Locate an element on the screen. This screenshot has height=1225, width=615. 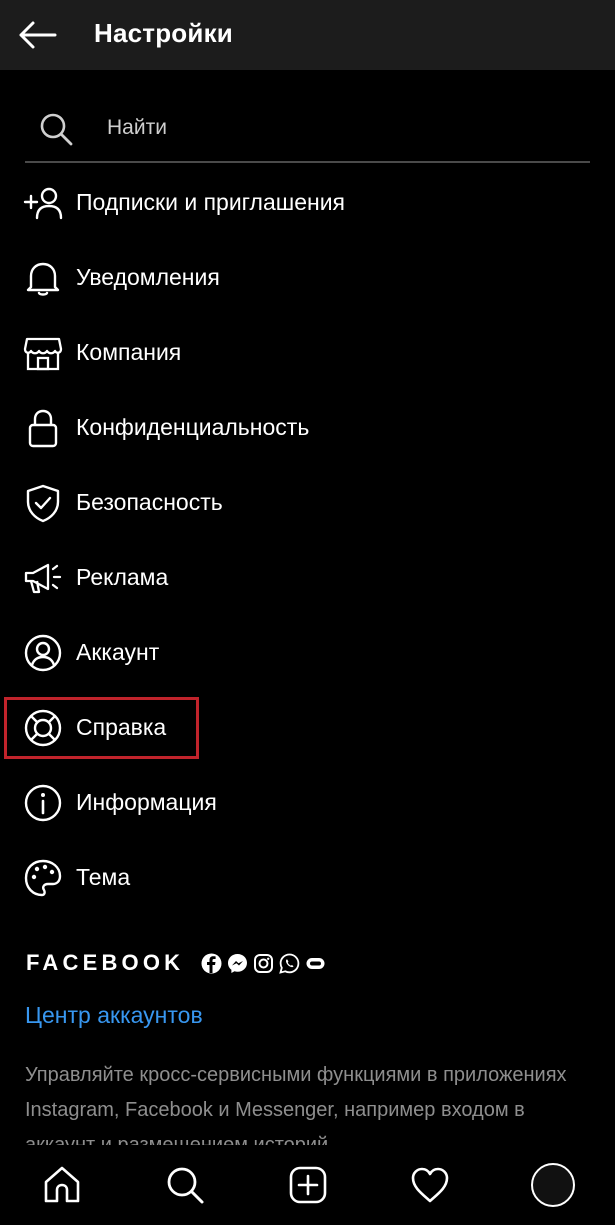
portal-icon is located at coordinates (315, 963).